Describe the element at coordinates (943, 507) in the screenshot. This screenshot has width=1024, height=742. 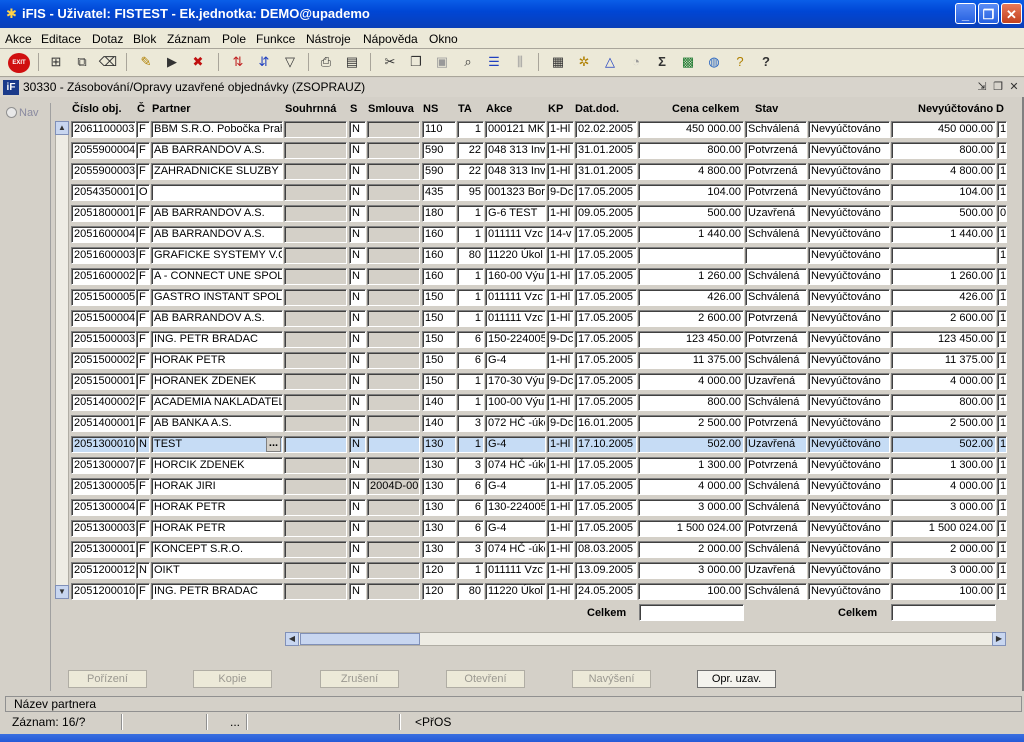
I see `cell-nevyuct: 3 000.00` at that location.